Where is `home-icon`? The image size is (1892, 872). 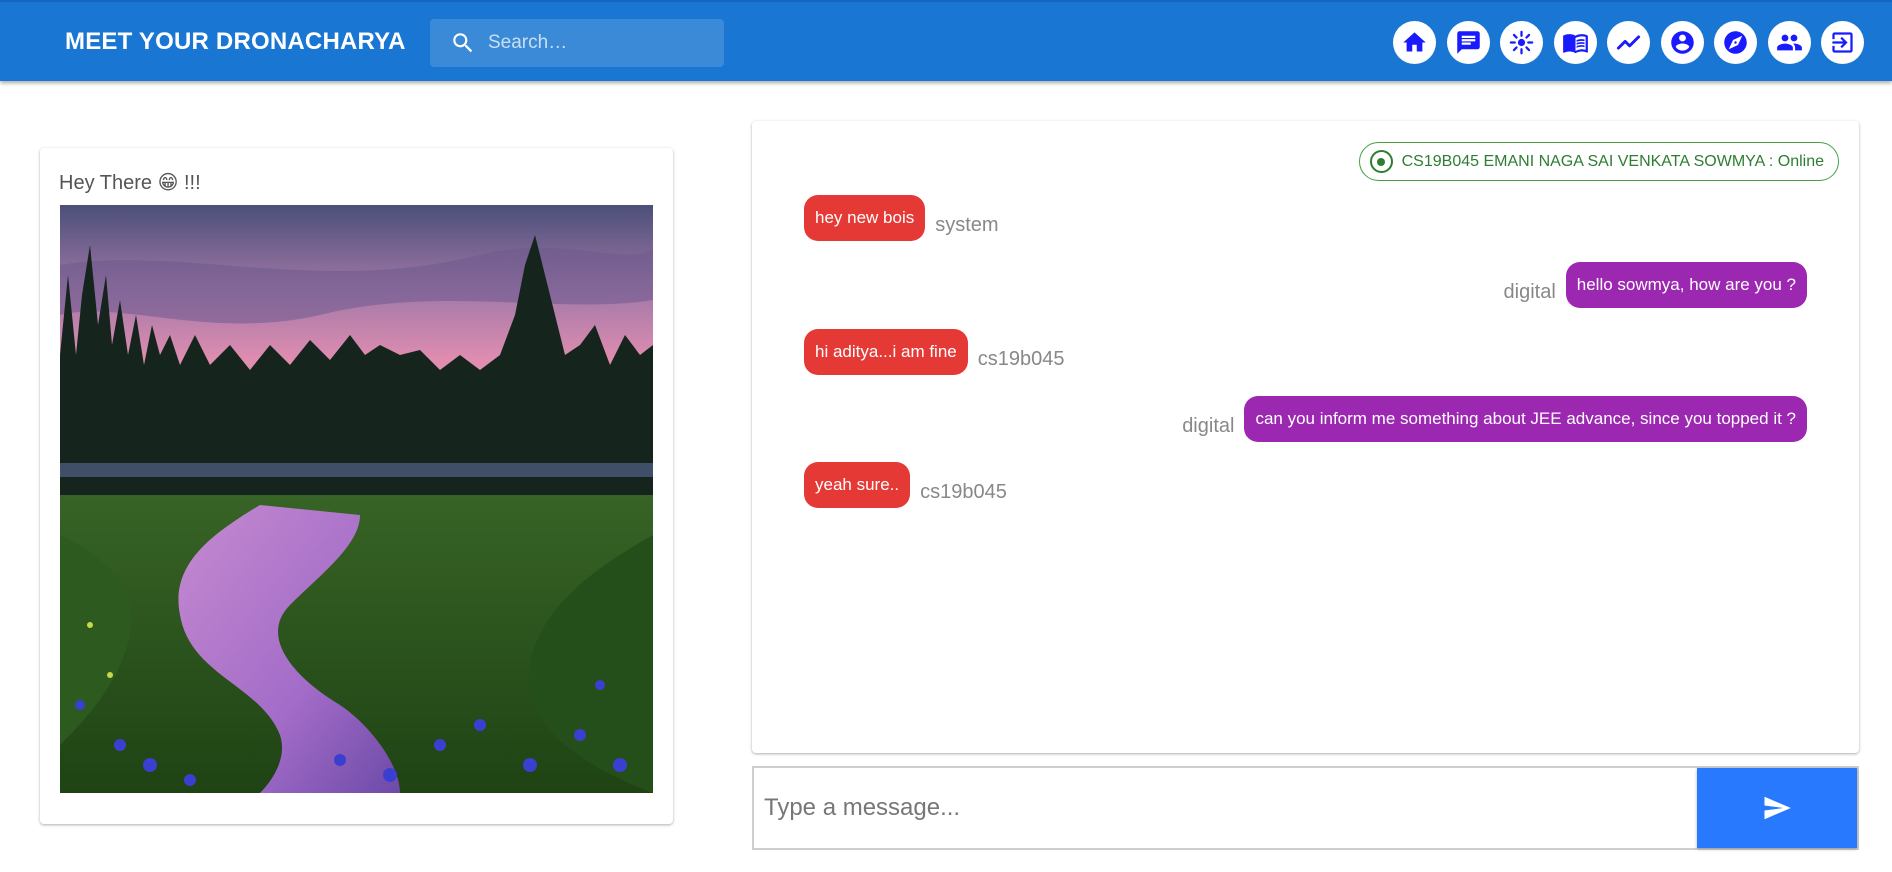 home-icon is located at coordinates (1414, 42).